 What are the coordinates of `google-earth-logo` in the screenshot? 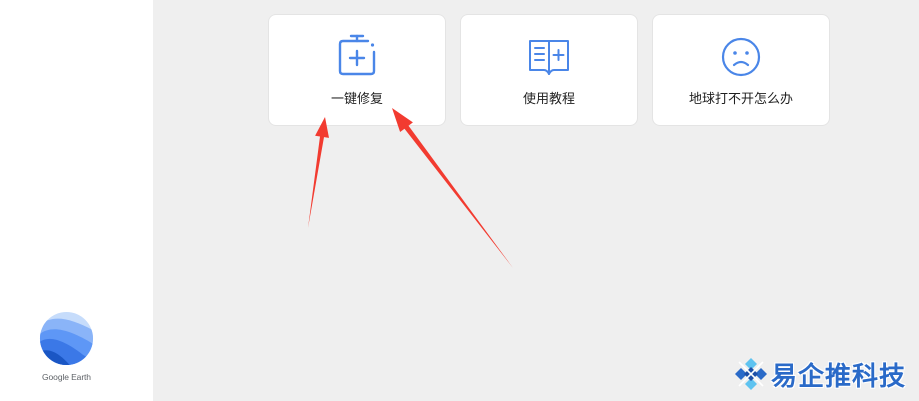 It's located at (66, 338).